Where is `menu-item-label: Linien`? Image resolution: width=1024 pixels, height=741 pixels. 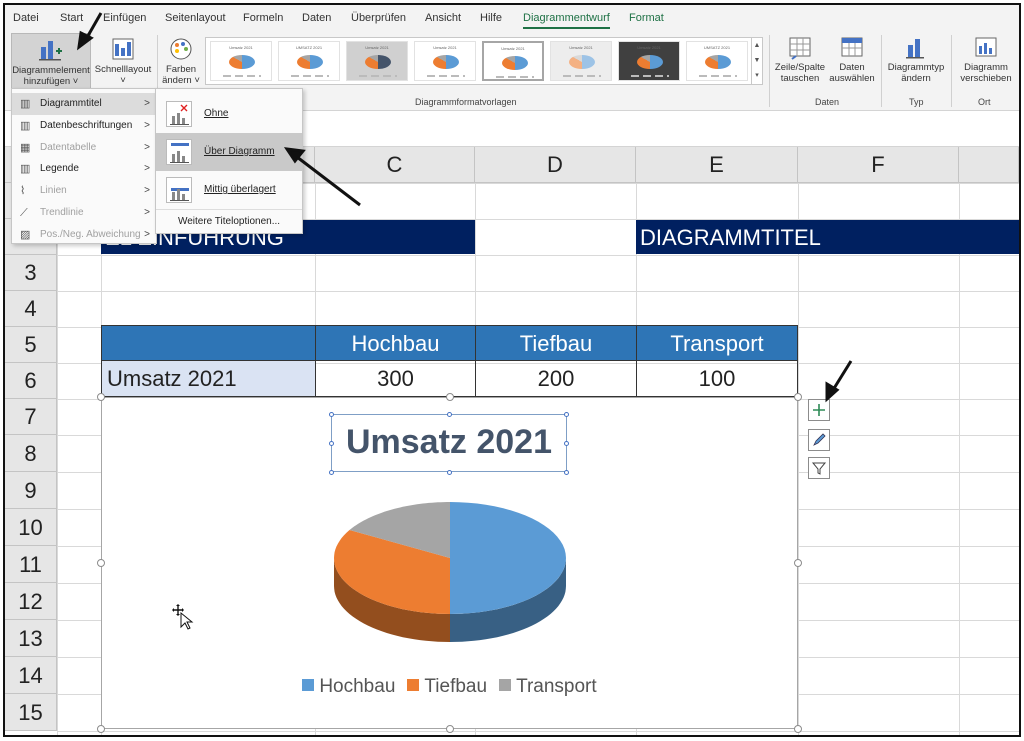
menu-item-label: Linien is located at coordinates (53, 191).